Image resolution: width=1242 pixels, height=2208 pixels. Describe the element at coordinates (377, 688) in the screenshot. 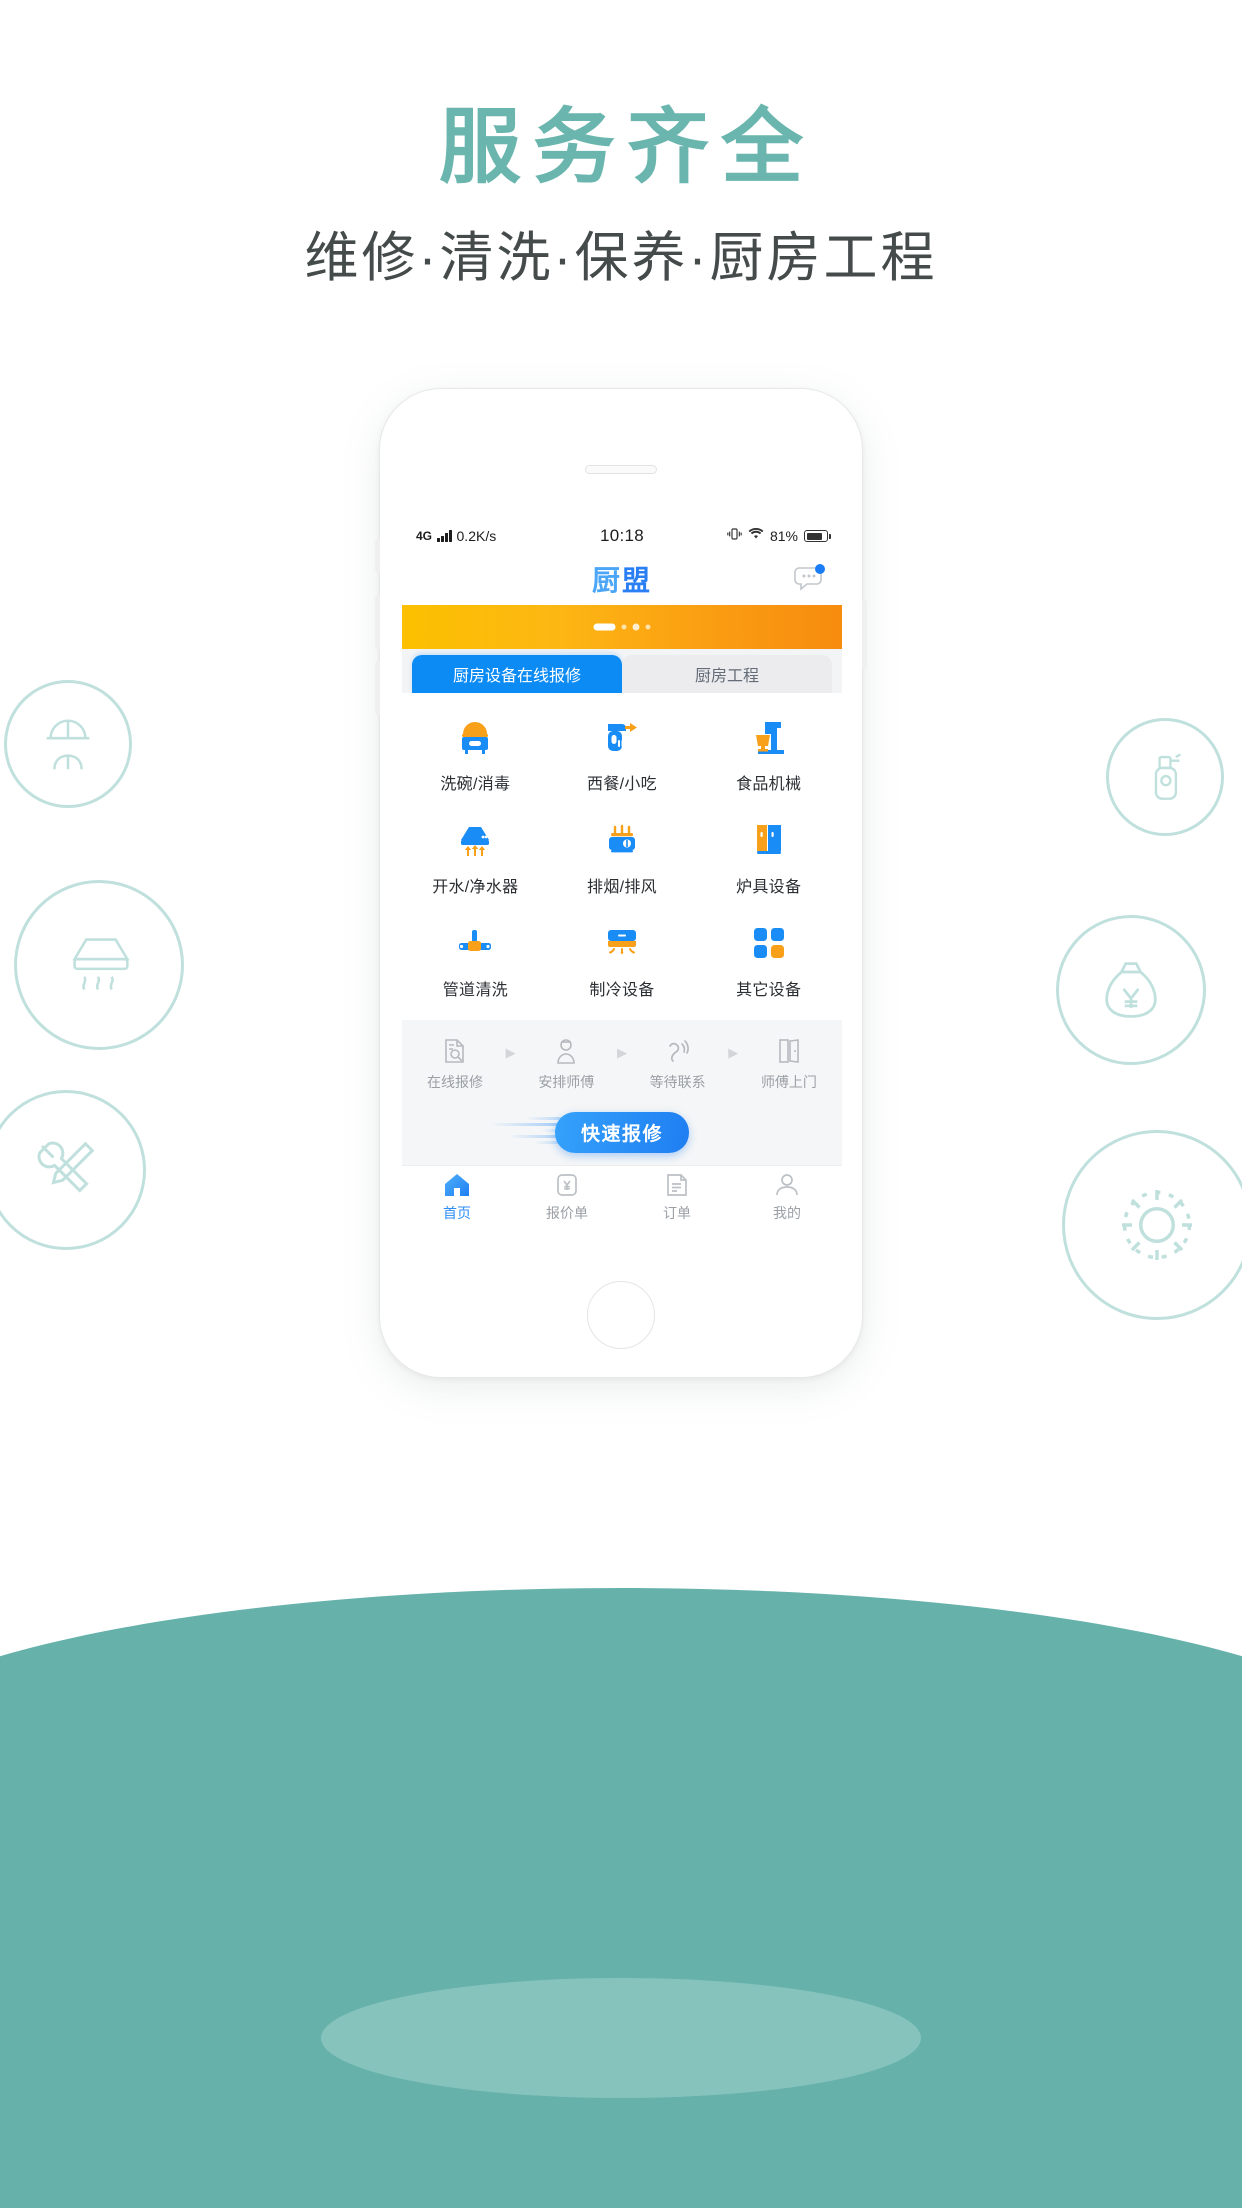

I see `phone-button-voldown` at that location.